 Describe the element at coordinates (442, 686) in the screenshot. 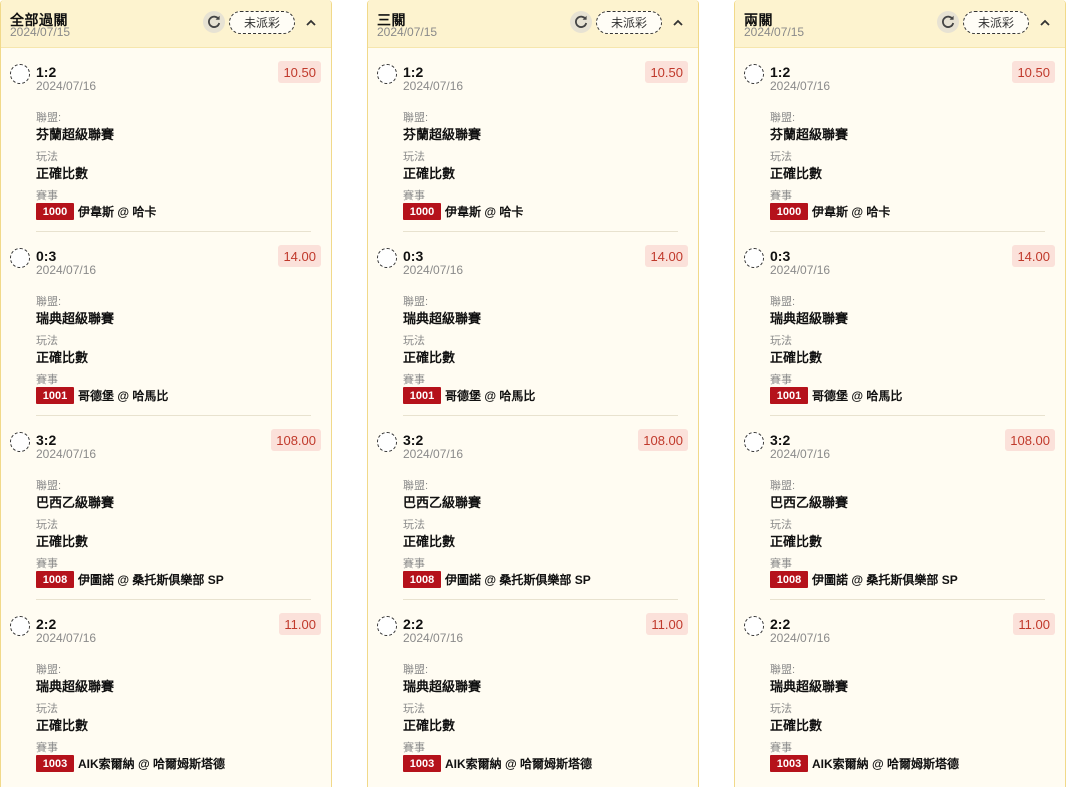

I see `league-value: 瑞典超級聯賽` at that location.